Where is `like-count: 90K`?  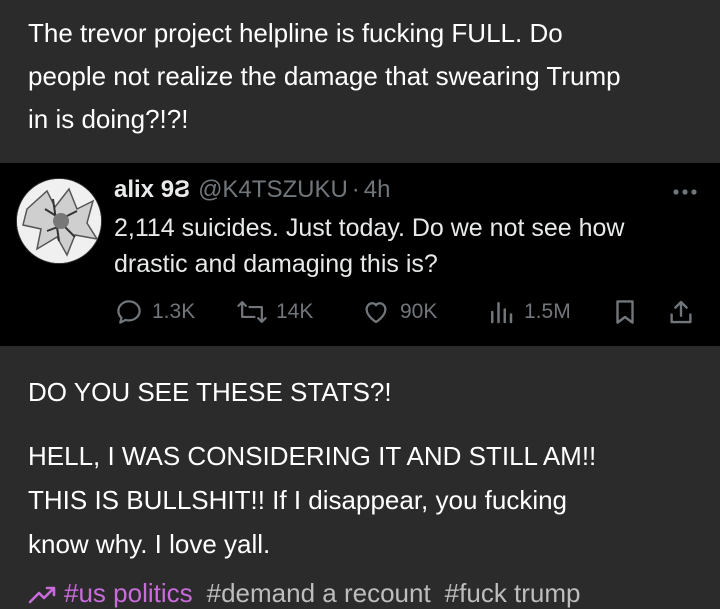 like-count: 90K is located at coordinates (419, 311).